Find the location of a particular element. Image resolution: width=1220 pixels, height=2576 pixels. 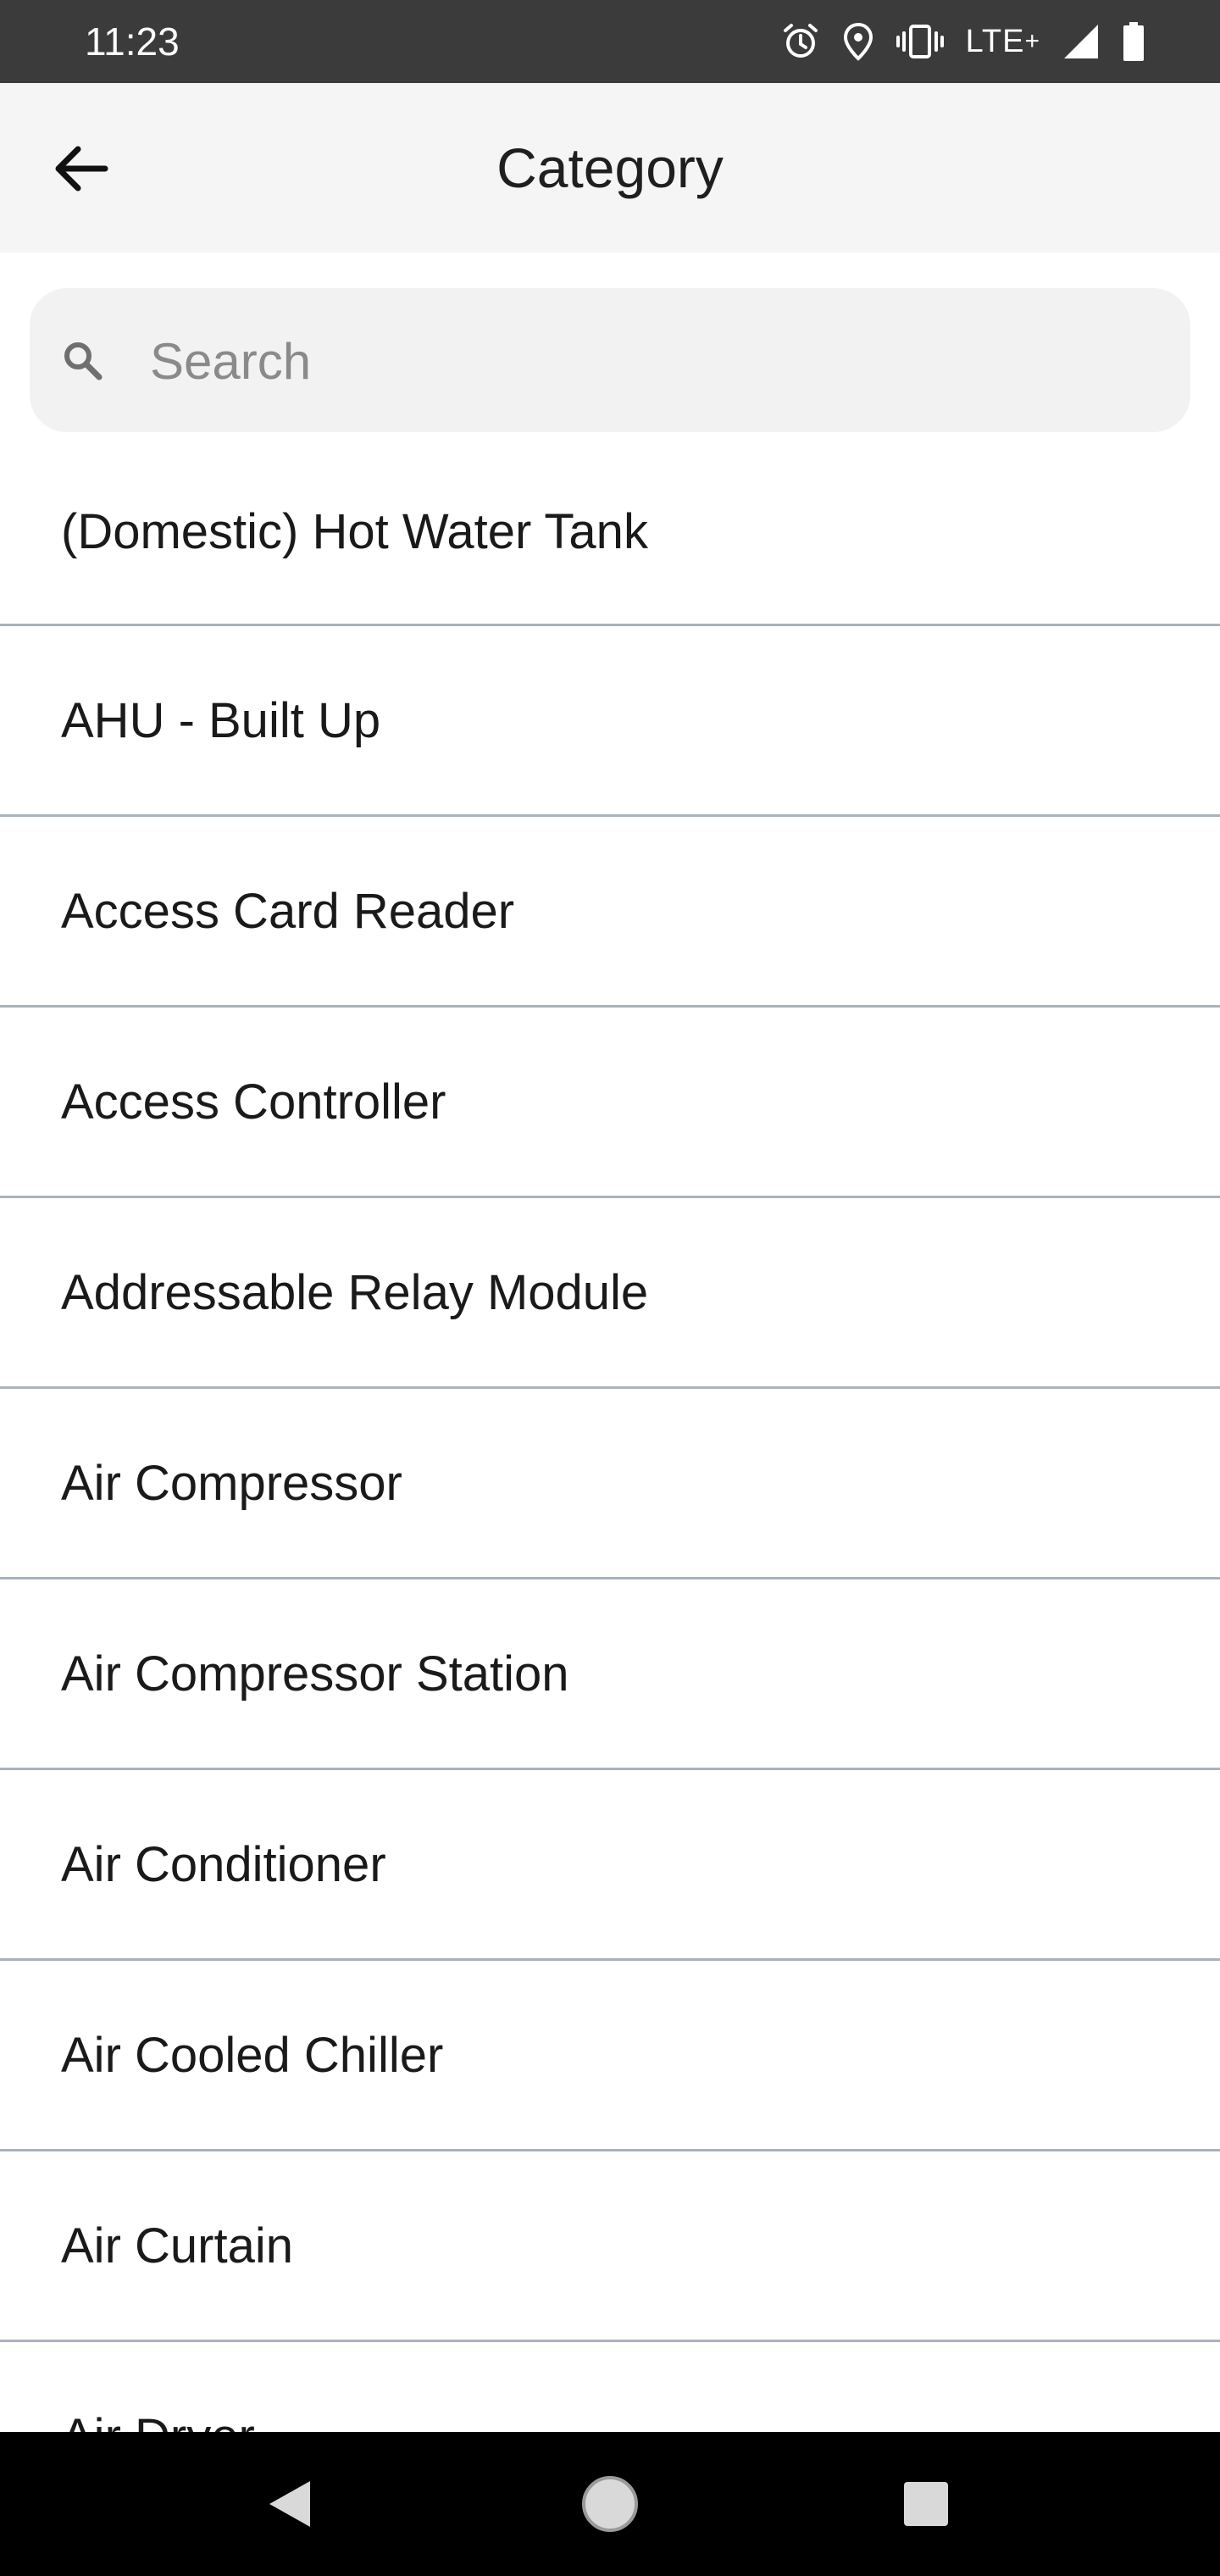

category-item-ahu-built-up: AHU - Built Up is located at coordinates (610, 721).